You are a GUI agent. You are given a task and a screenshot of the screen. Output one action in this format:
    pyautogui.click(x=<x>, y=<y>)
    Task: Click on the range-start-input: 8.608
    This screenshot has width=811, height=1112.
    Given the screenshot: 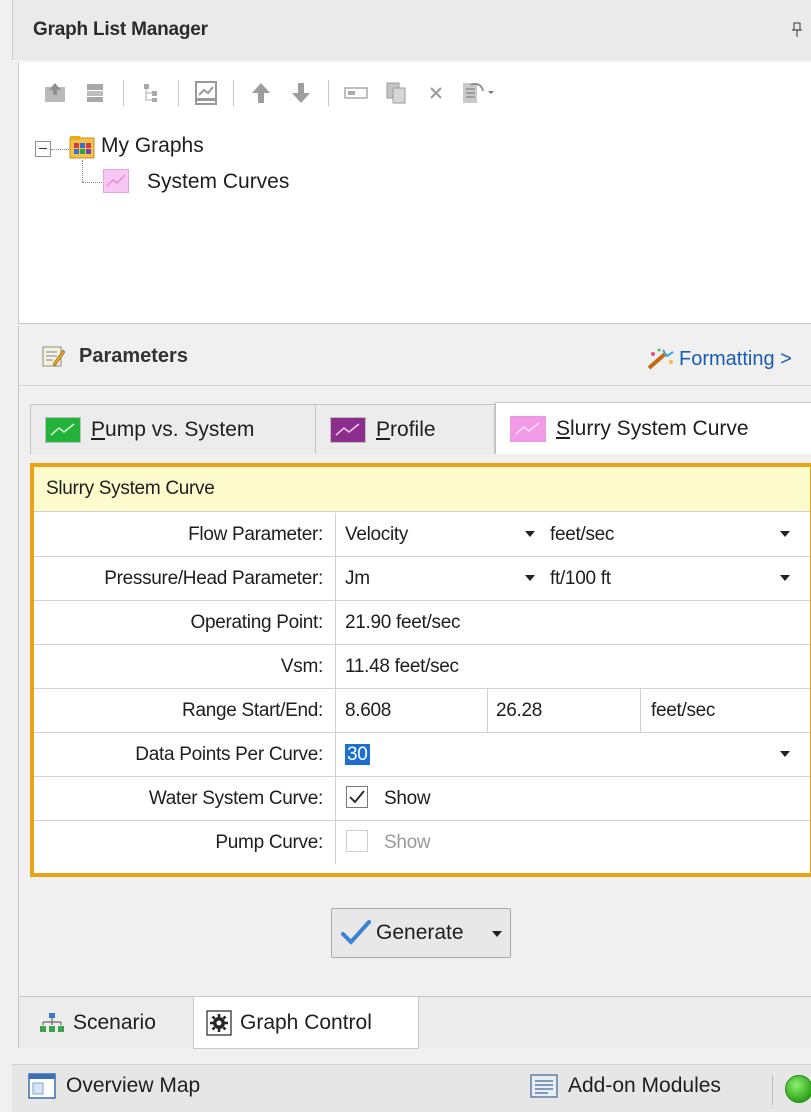 What is the action you would take?
    pyautogui.click(x=412, y=710)
    